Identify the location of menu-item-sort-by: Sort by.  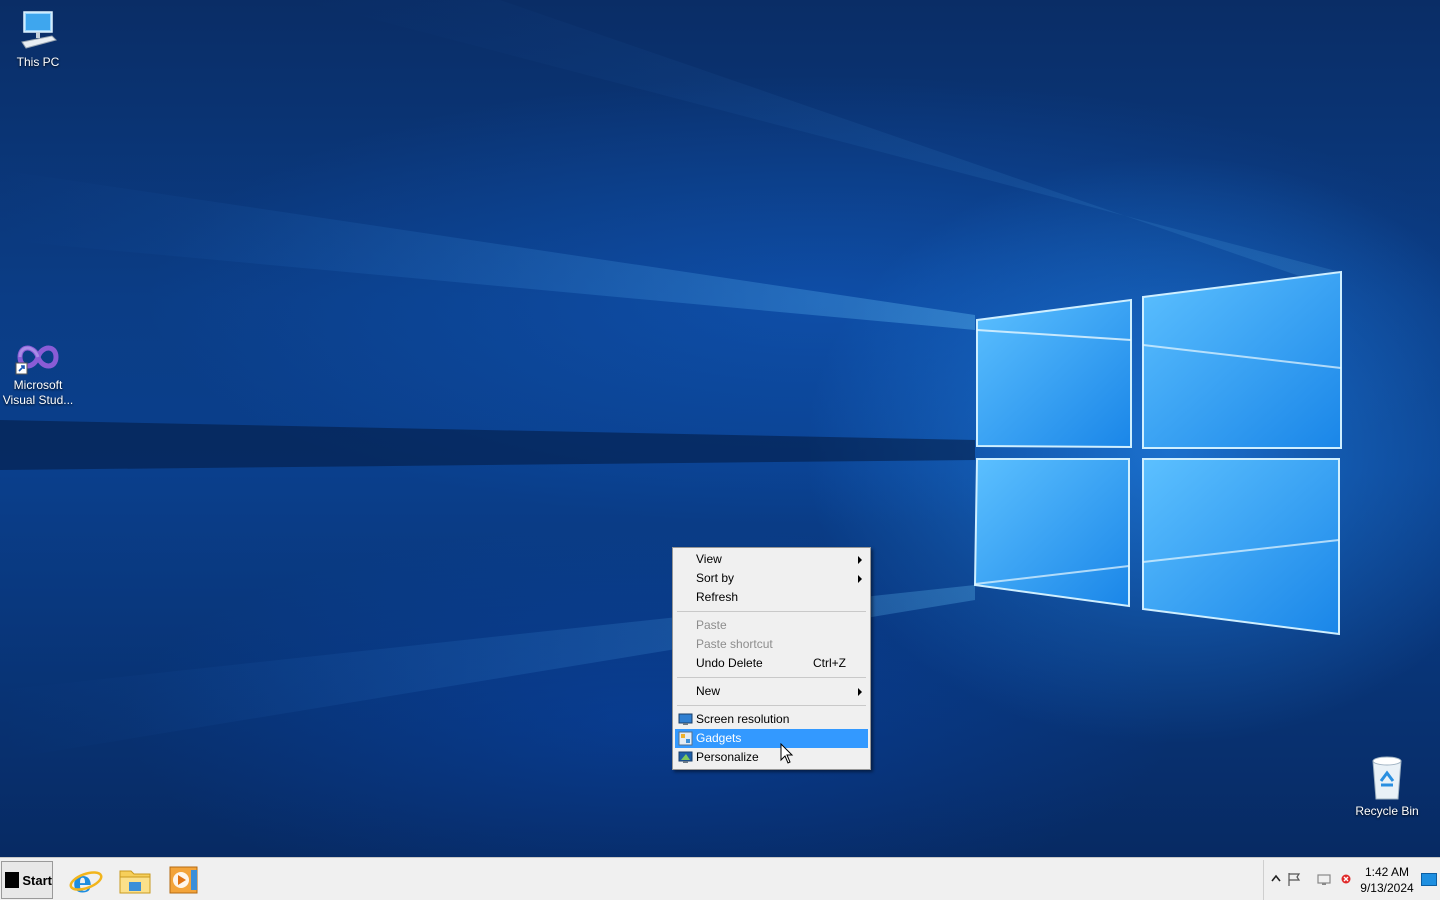
(771, 578).